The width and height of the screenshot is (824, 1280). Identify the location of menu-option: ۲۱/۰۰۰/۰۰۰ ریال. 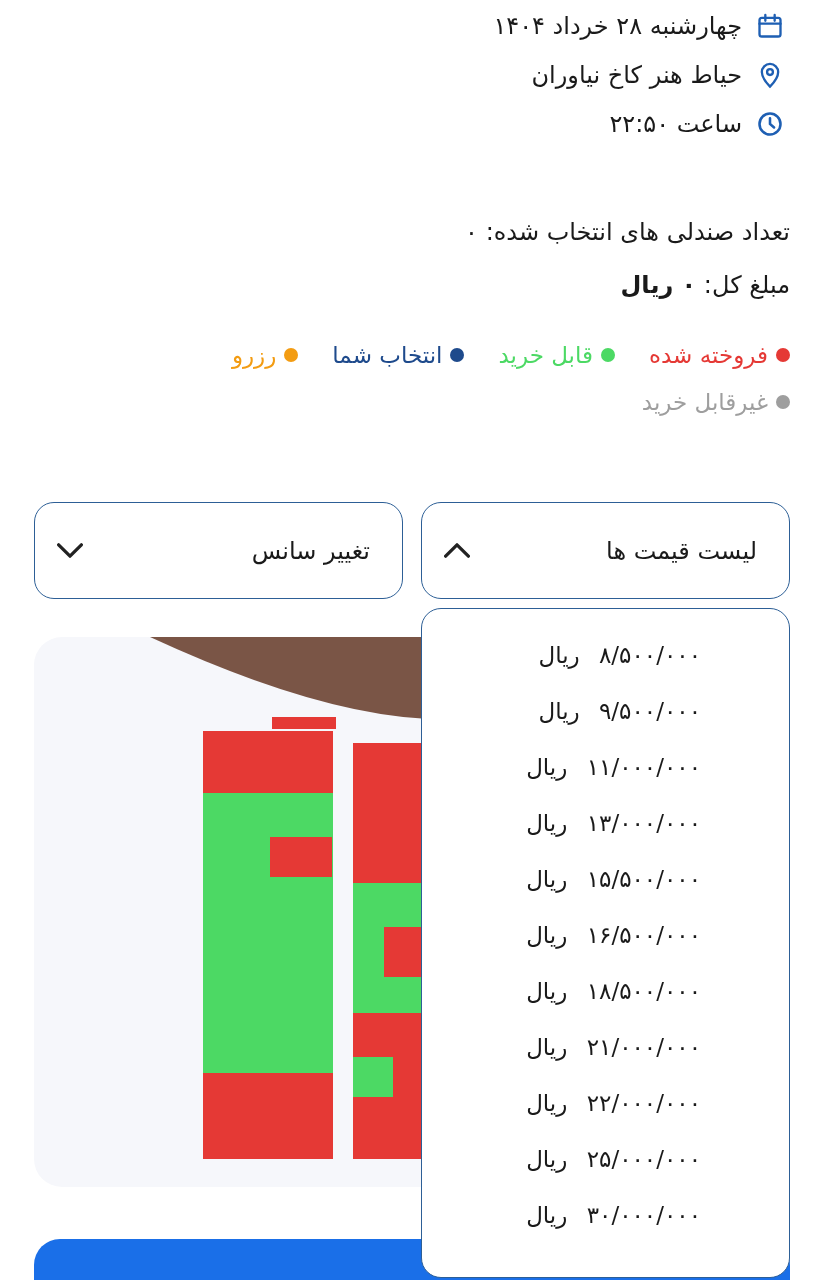
(605, 1047).